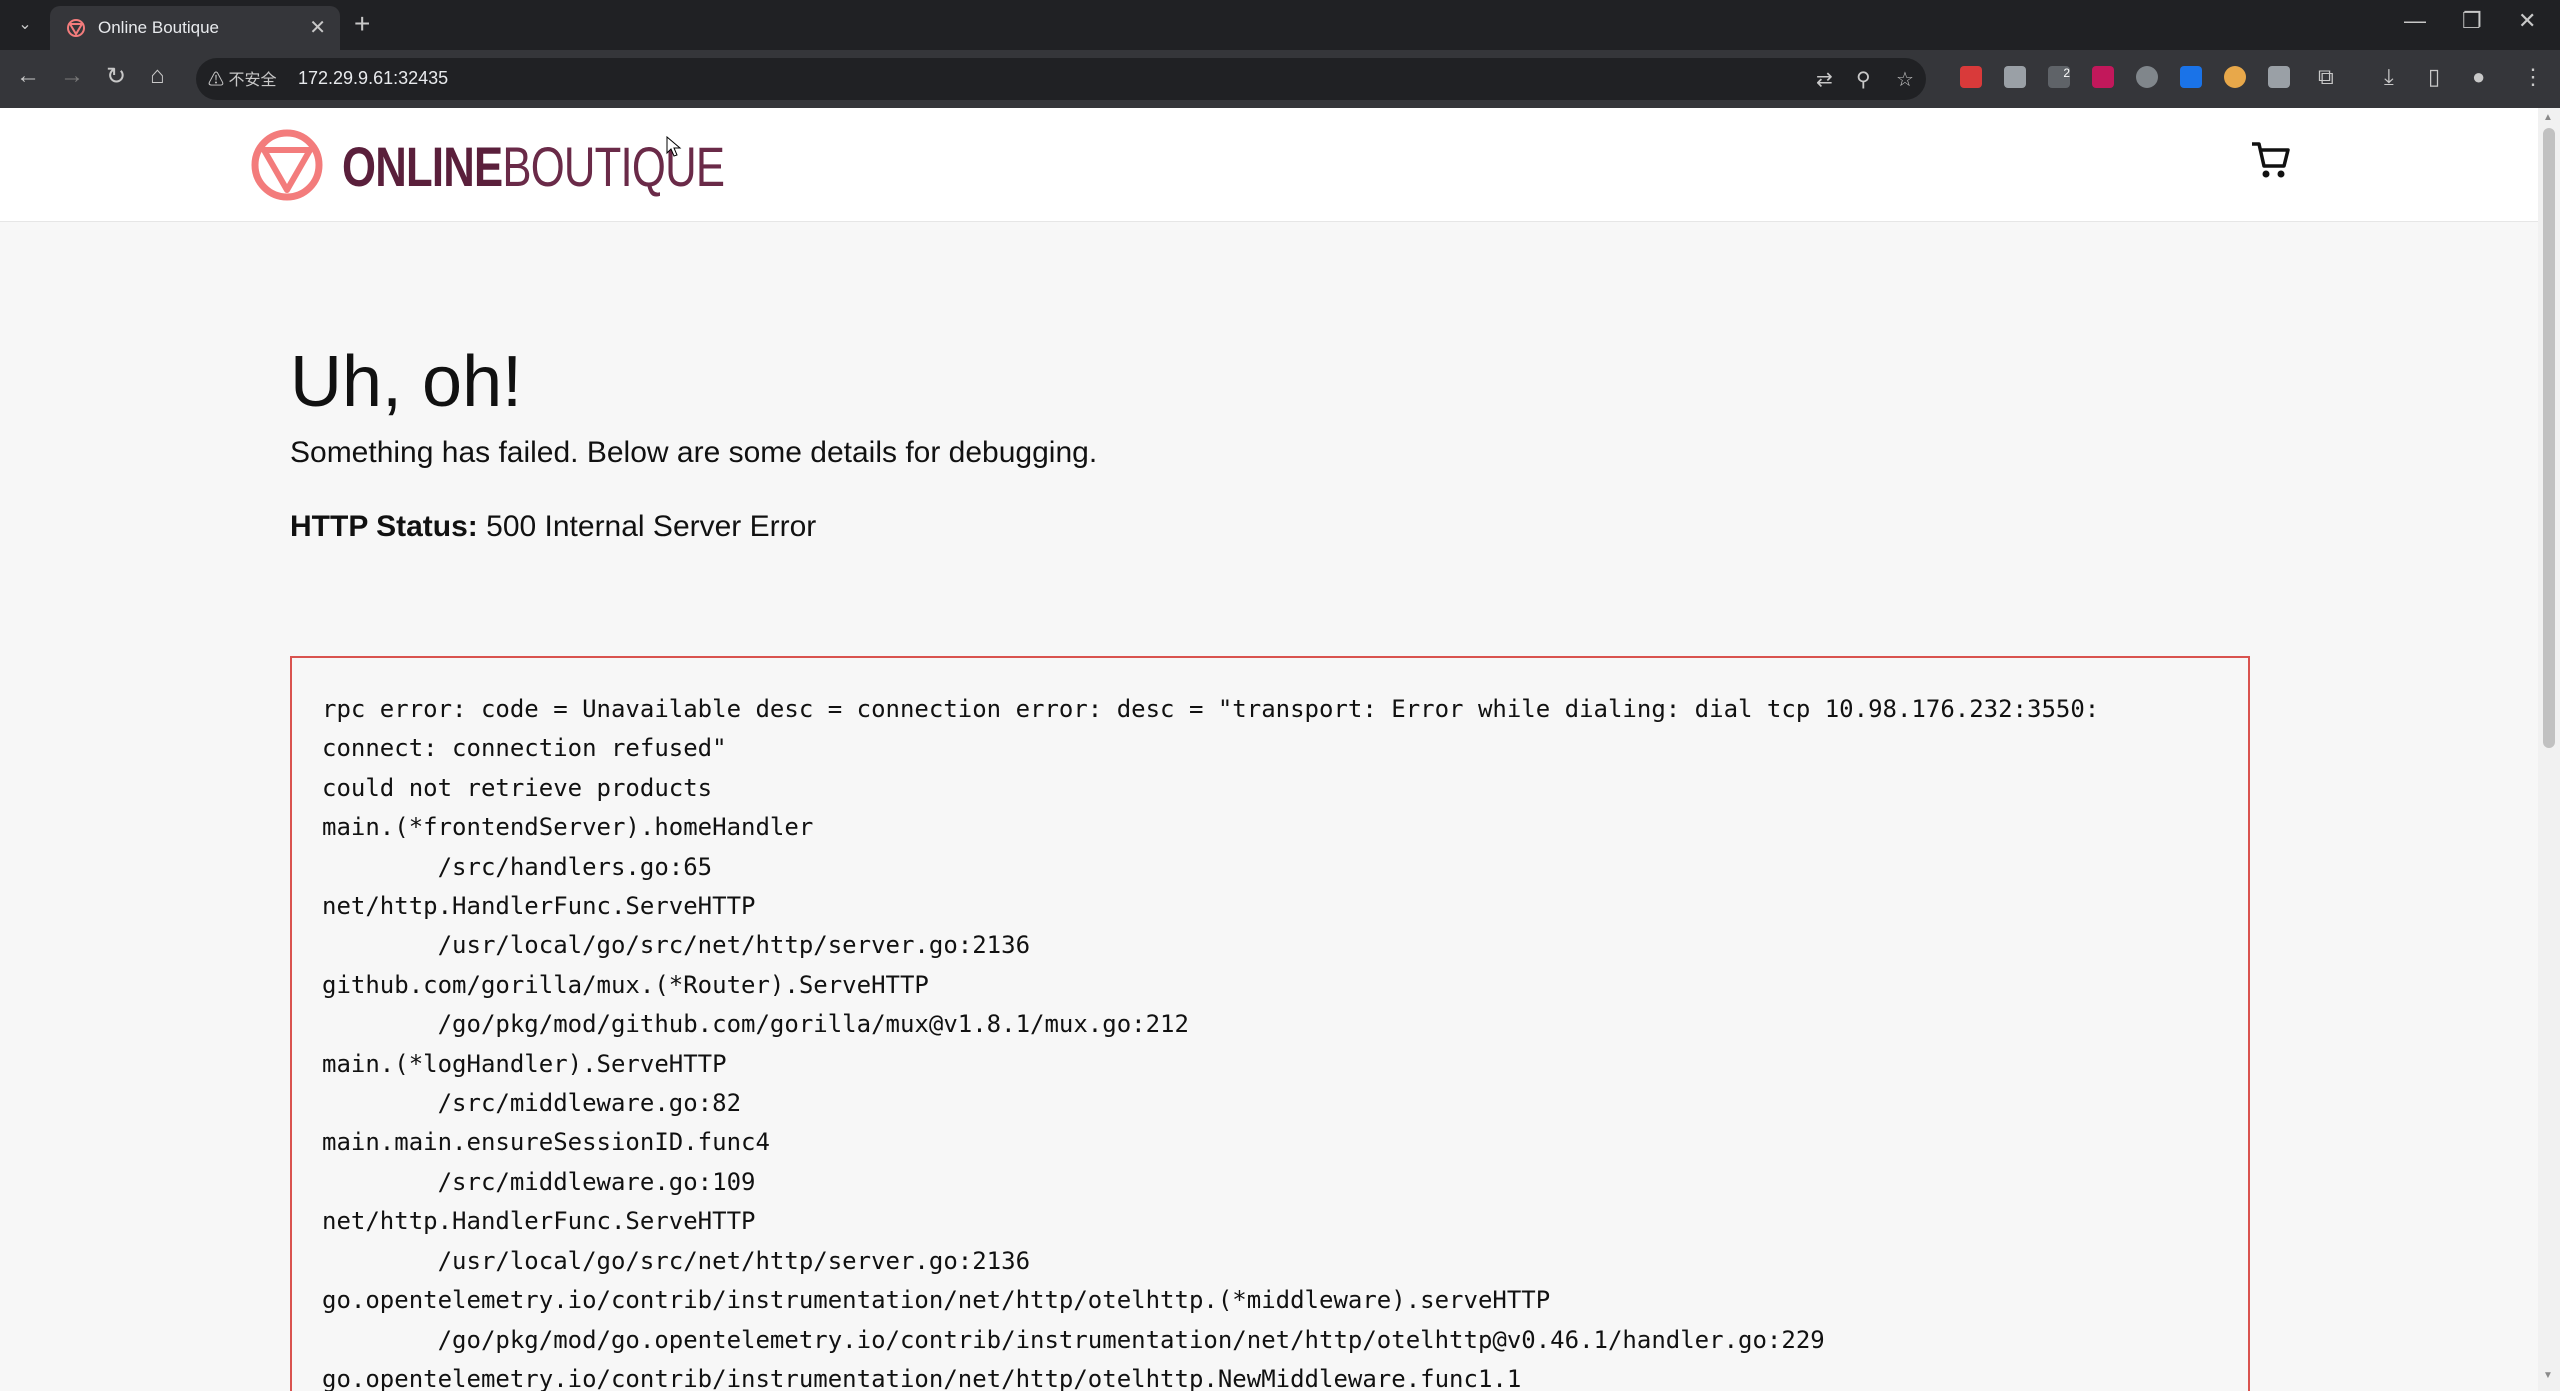  I want to click on trace-line: could not retrieve products, so click(517, 787).